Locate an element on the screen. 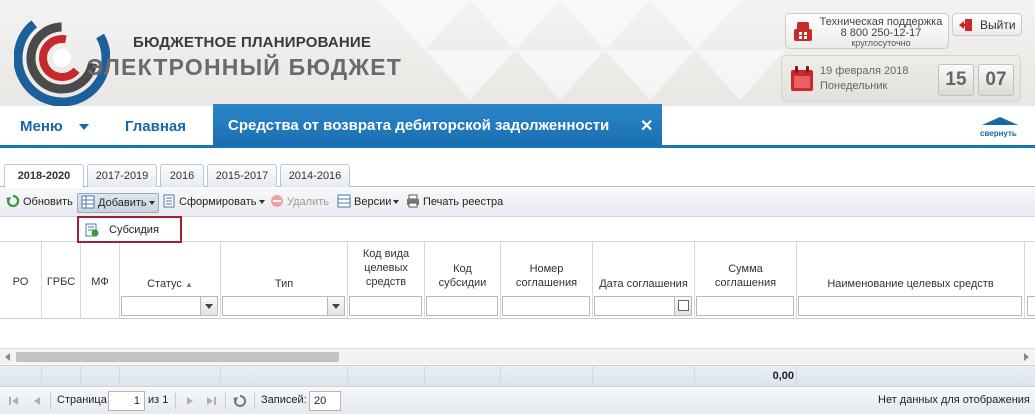  column-agreement-sum-label-2: соглашения is located at coordinates (745, 283).